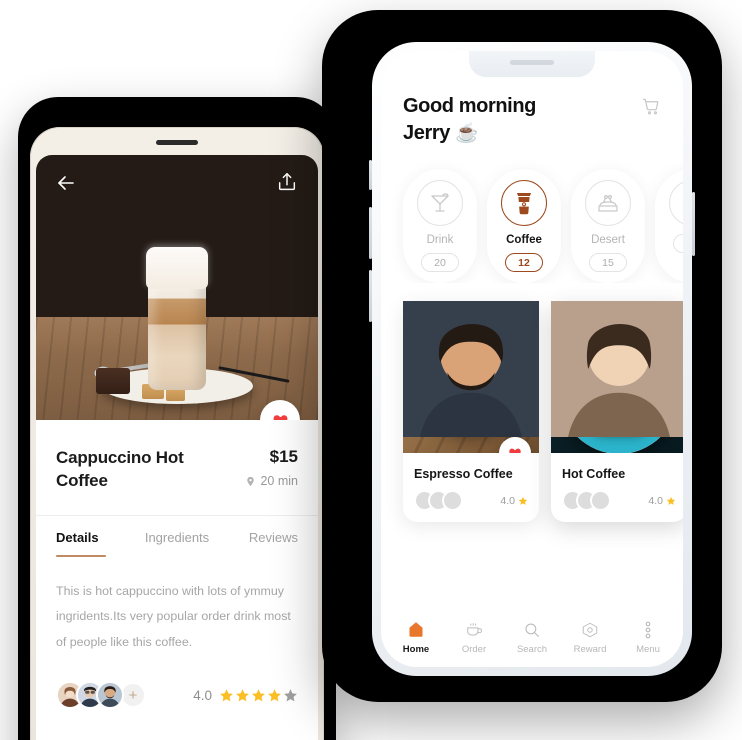  Describe the element at coordinates (177, 331) in the screenshot. I see `hero-latte-glass` at that location.